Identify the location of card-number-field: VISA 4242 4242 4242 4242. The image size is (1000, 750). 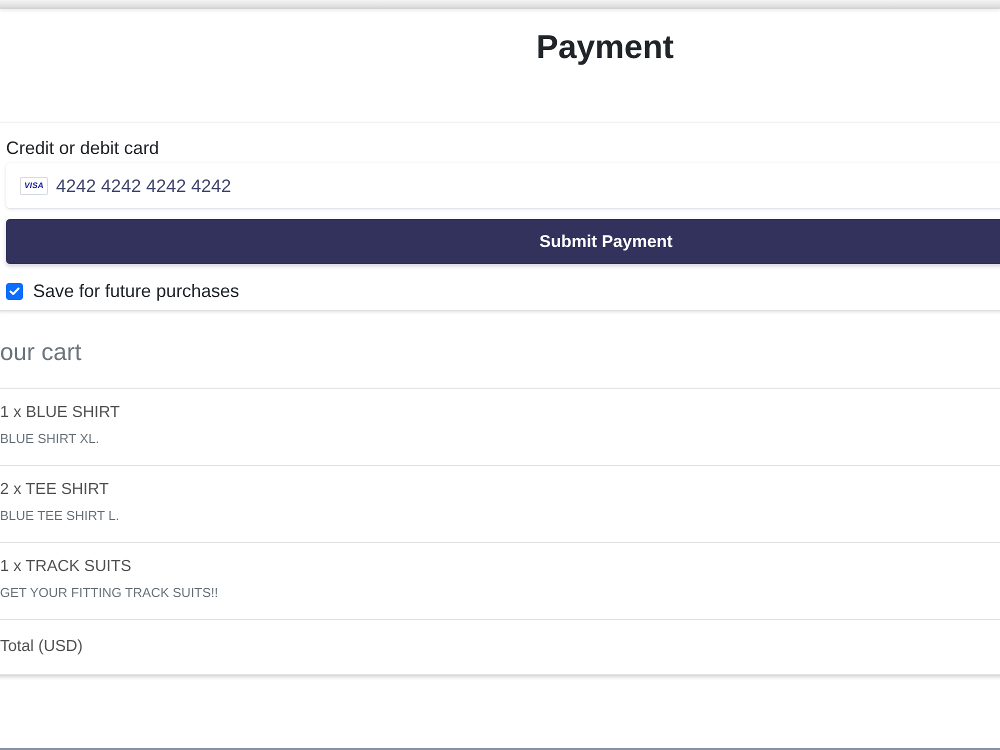
(503, 185).